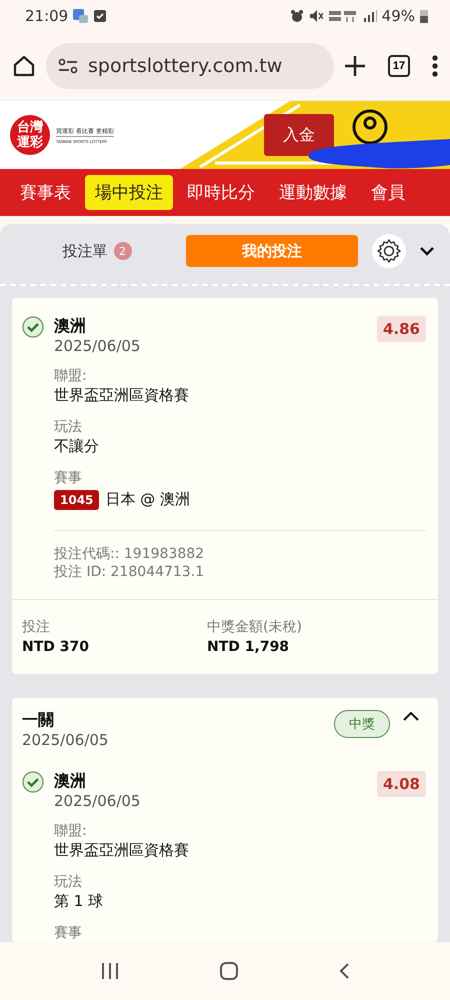  I want to click on translate-icon, so click(81, 16).